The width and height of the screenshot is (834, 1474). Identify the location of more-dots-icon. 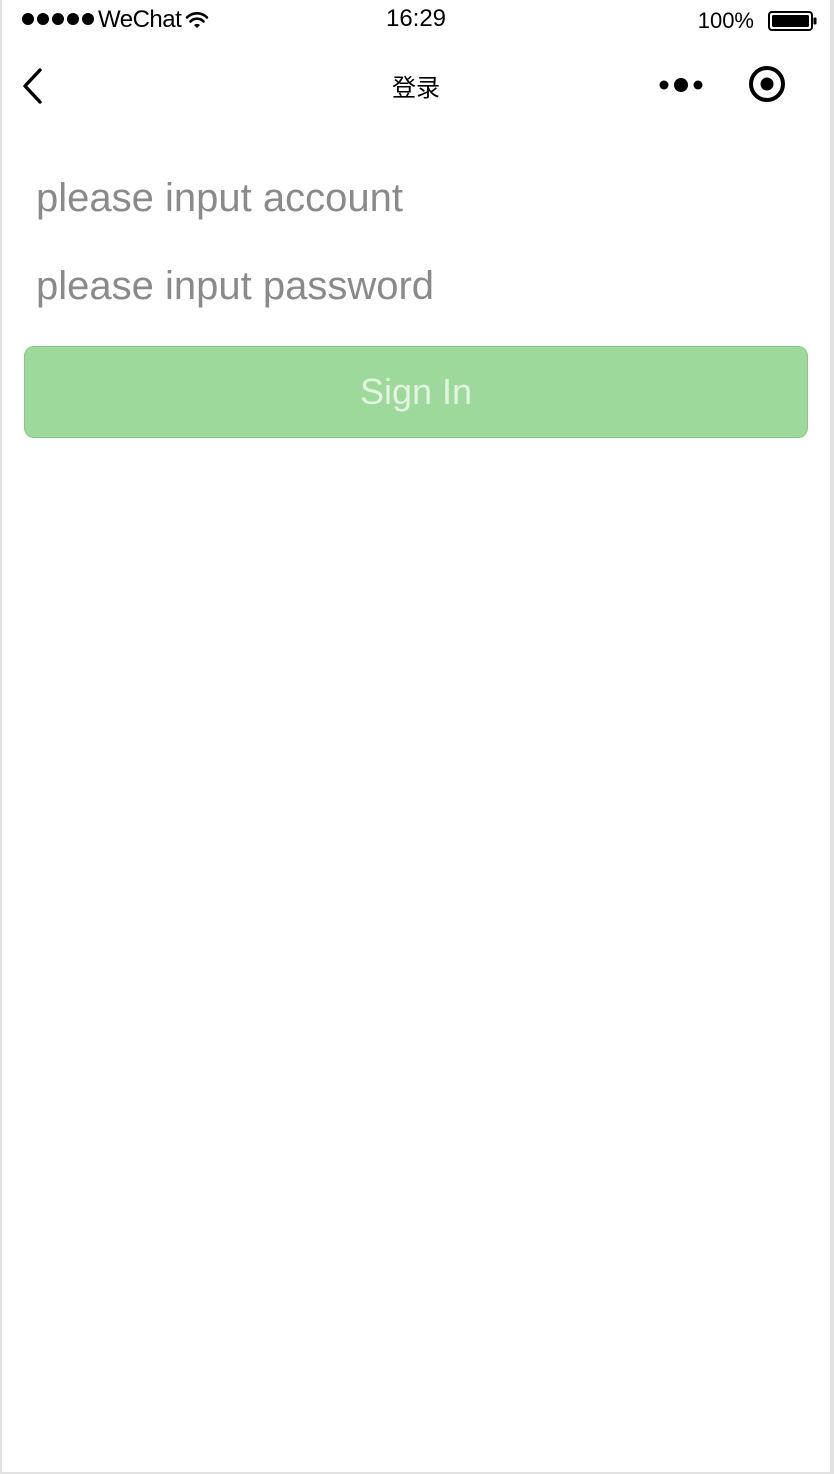
(681, 85).